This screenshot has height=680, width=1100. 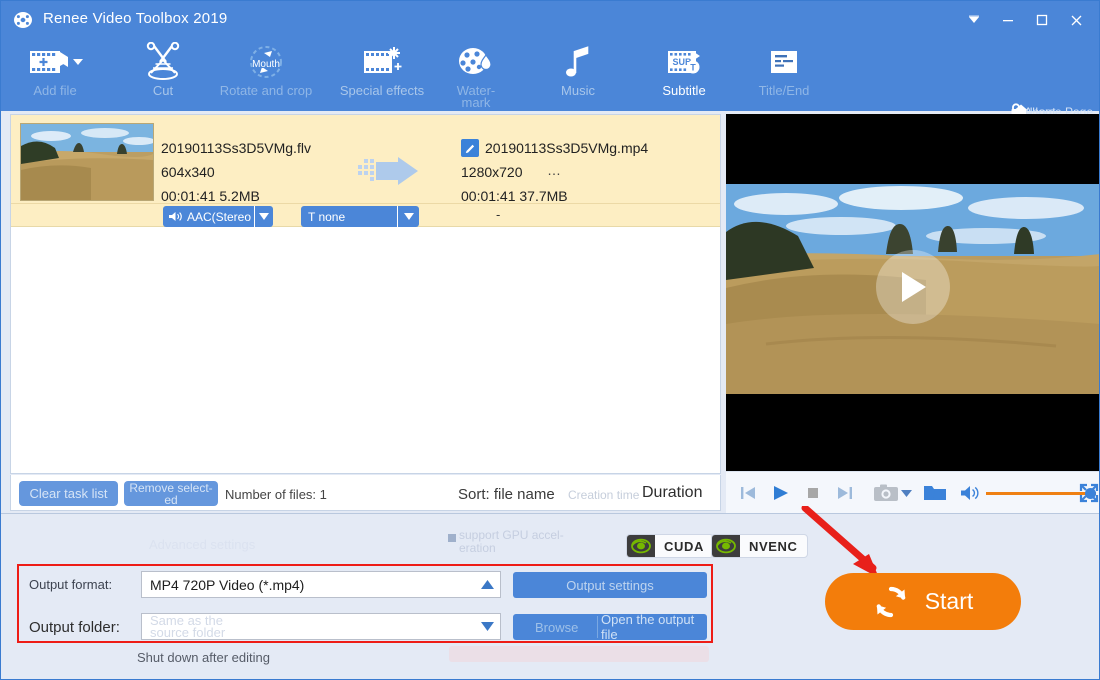 I want to click on close-button, so click(x=1076, y=20).